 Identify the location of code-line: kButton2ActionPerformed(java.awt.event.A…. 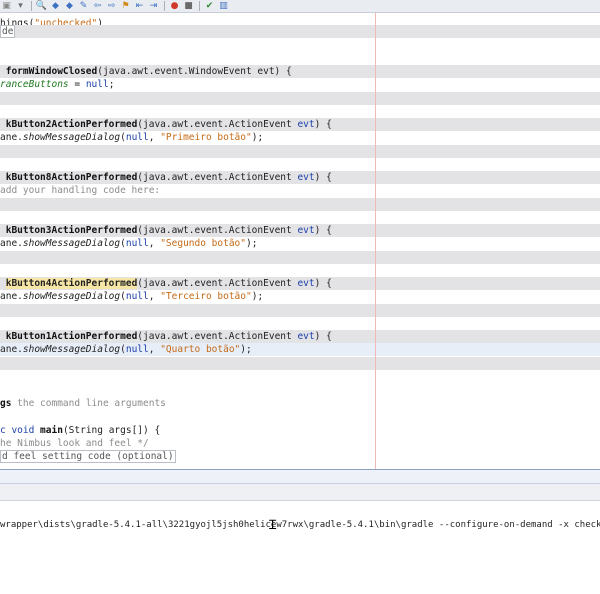
(300, 124).